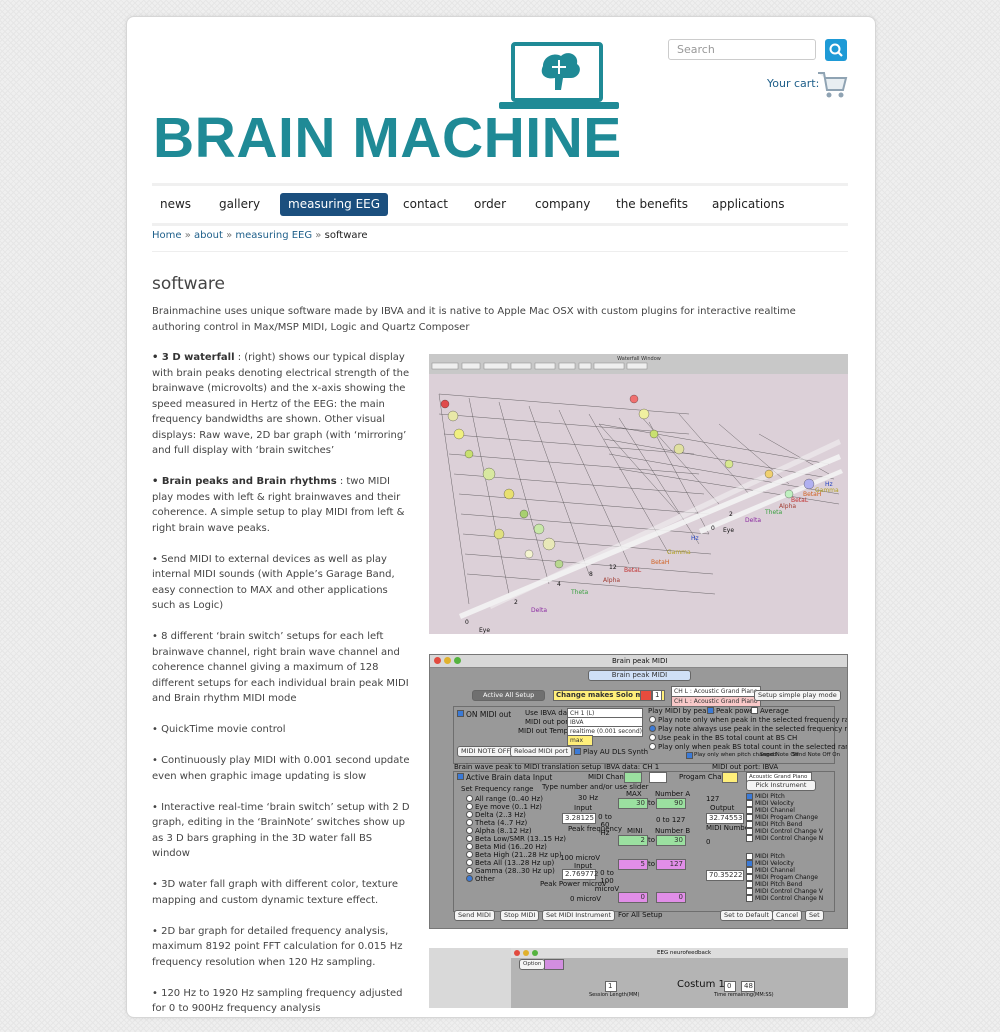 The image size is (1000, 1032). What do you see at coordinates (633, 897) in the screenshot?
I see `min2-value: 0` at bounding box center [633, 897].